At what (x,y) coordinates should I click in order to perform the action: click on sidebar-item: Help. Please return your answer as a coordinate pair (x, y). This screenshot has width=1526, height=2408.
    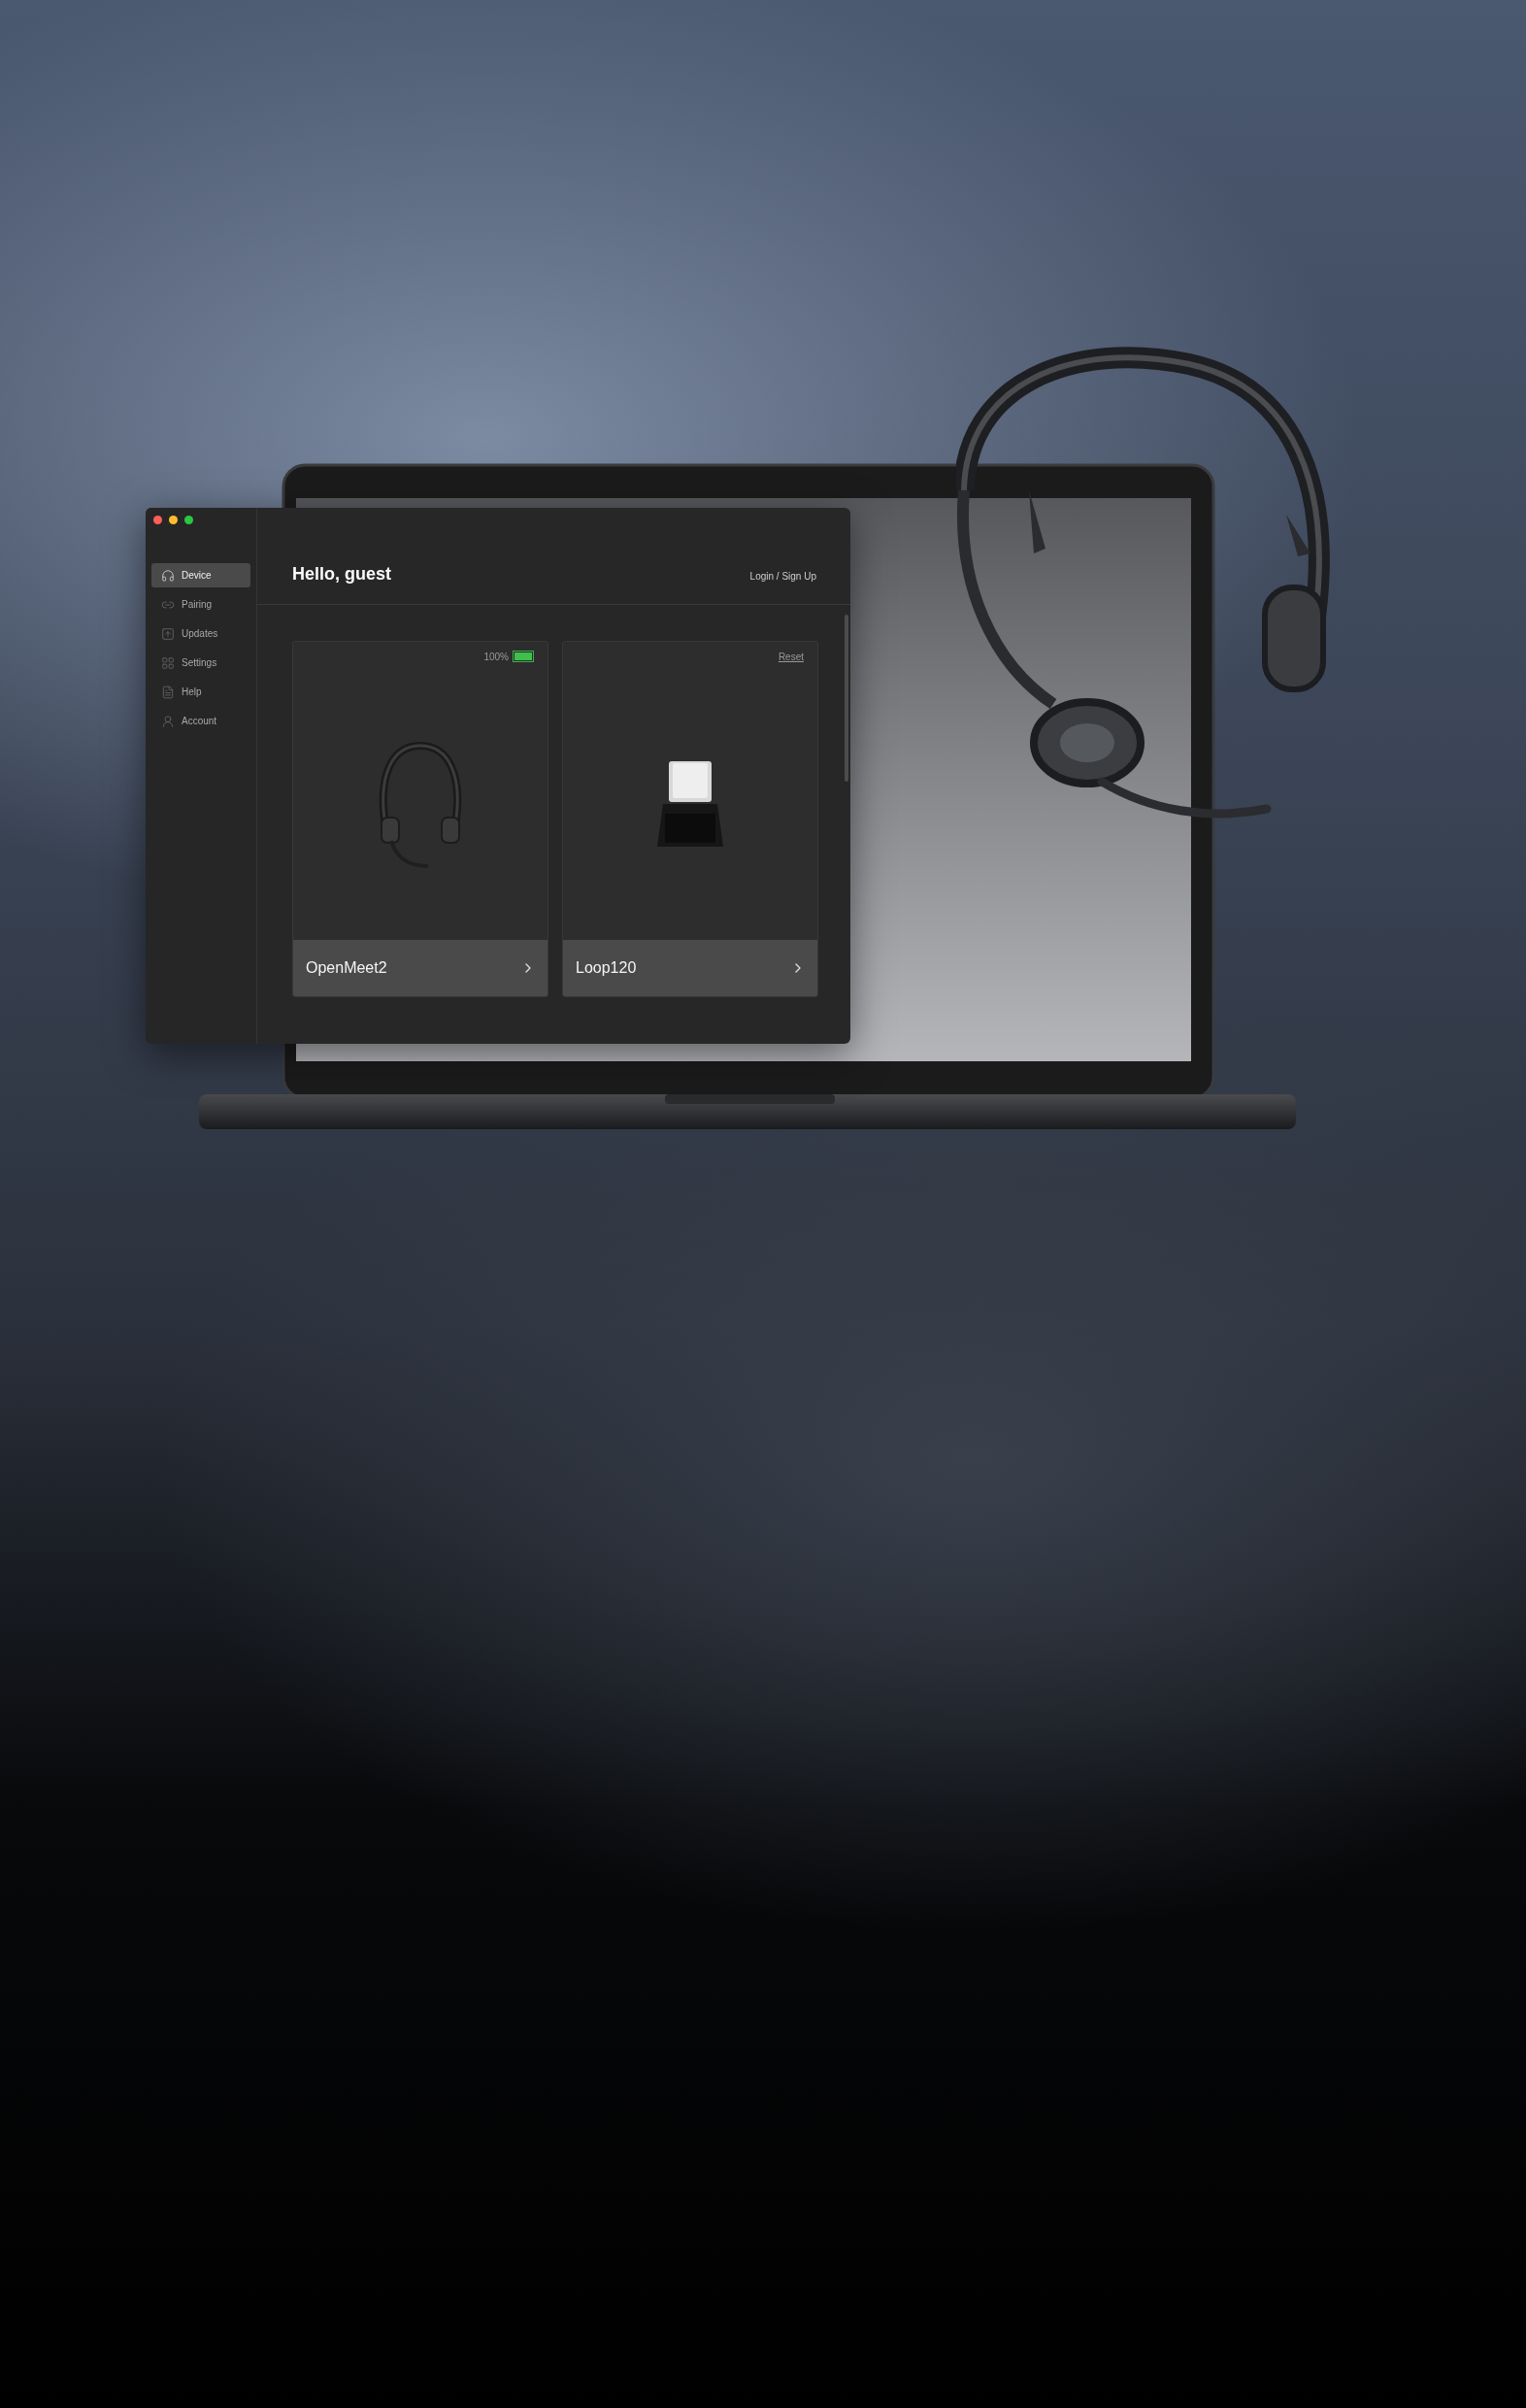
    Looking at the image, I should click on (201, 692).